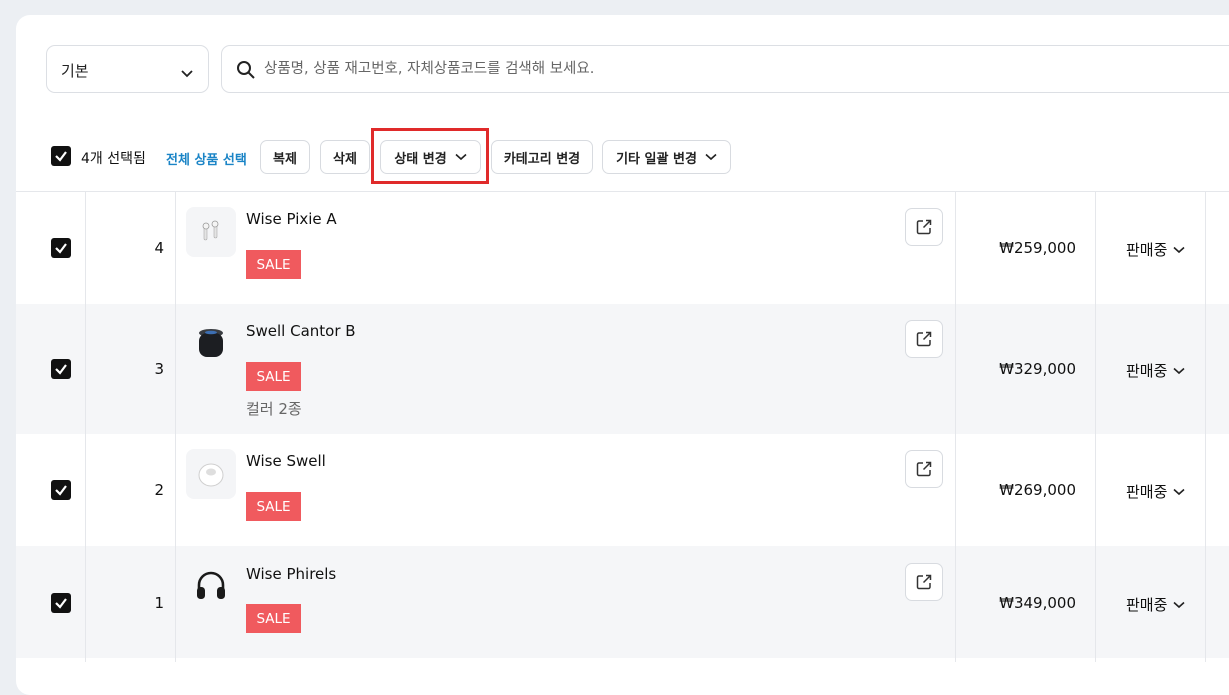 The height and width of the screenshot is (695, 1229). I want to click on variant-count: 컬러 2종, so click(274, 409).